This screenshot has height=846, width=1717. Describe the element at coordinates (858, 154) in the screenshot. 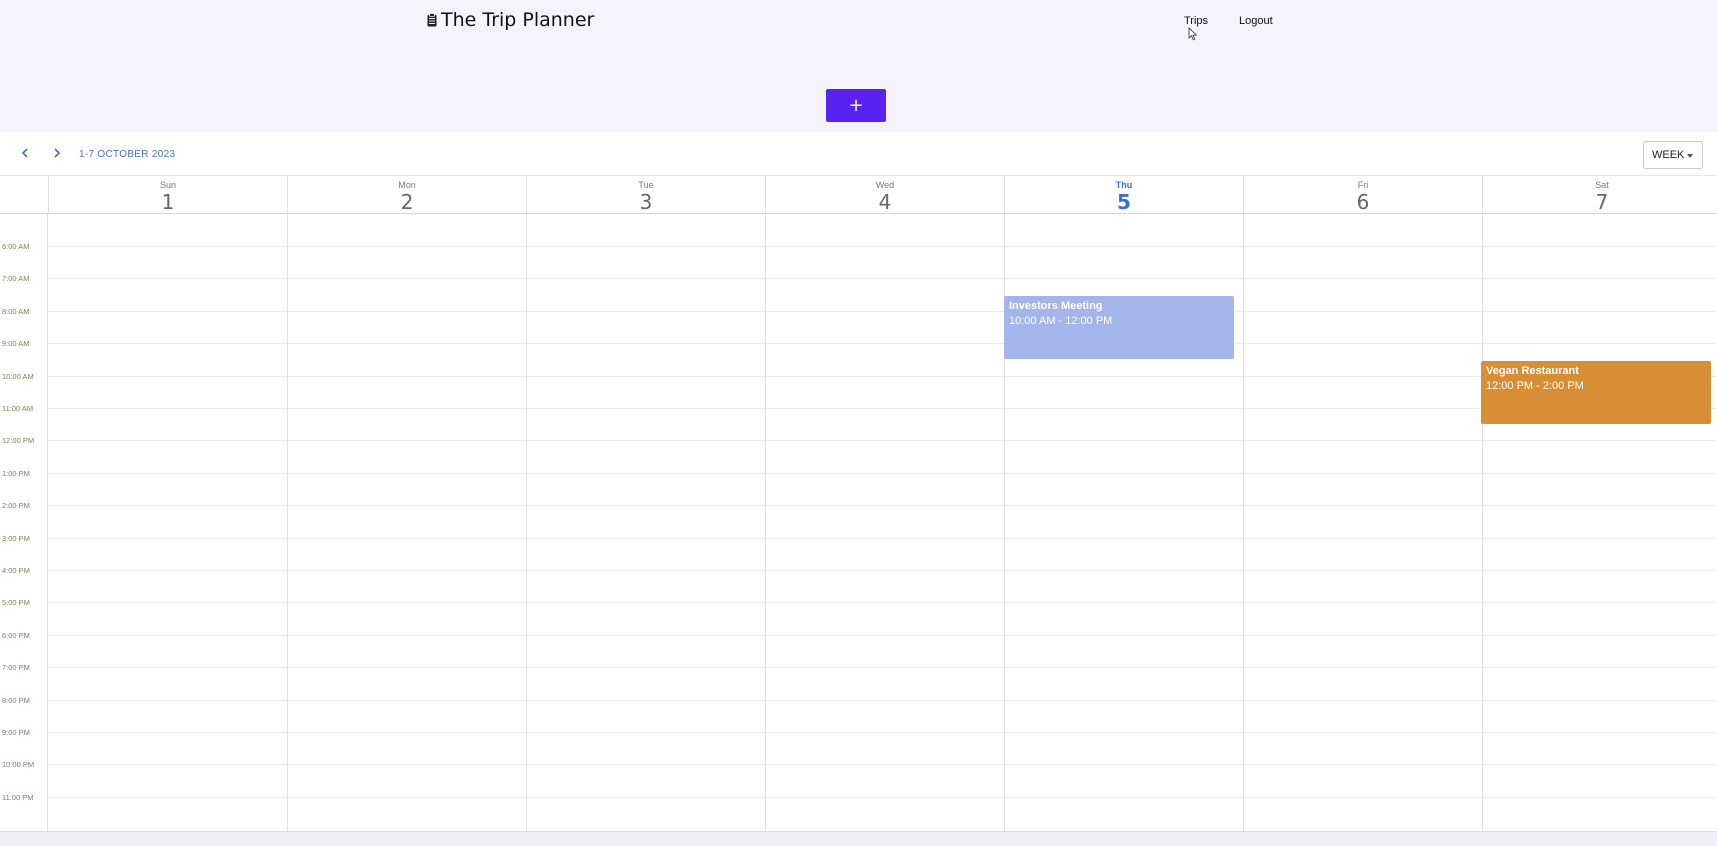

I see `calendar-toolbar: 1-7 OCTOBER 2023 WEEK` at that location.